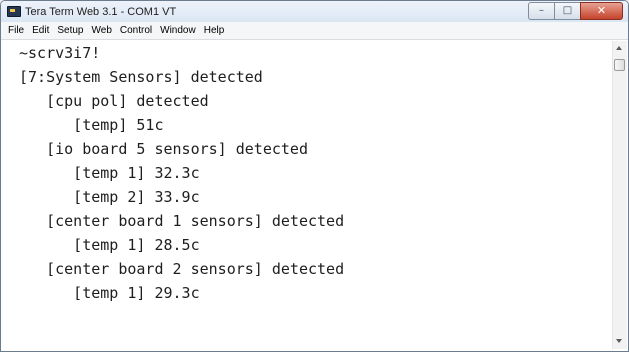  What do you see at coordinates (109, 293) in the screenshot?
I see `terminal-line: [temp 1] 29.3c` at bounding box center [109, 293].